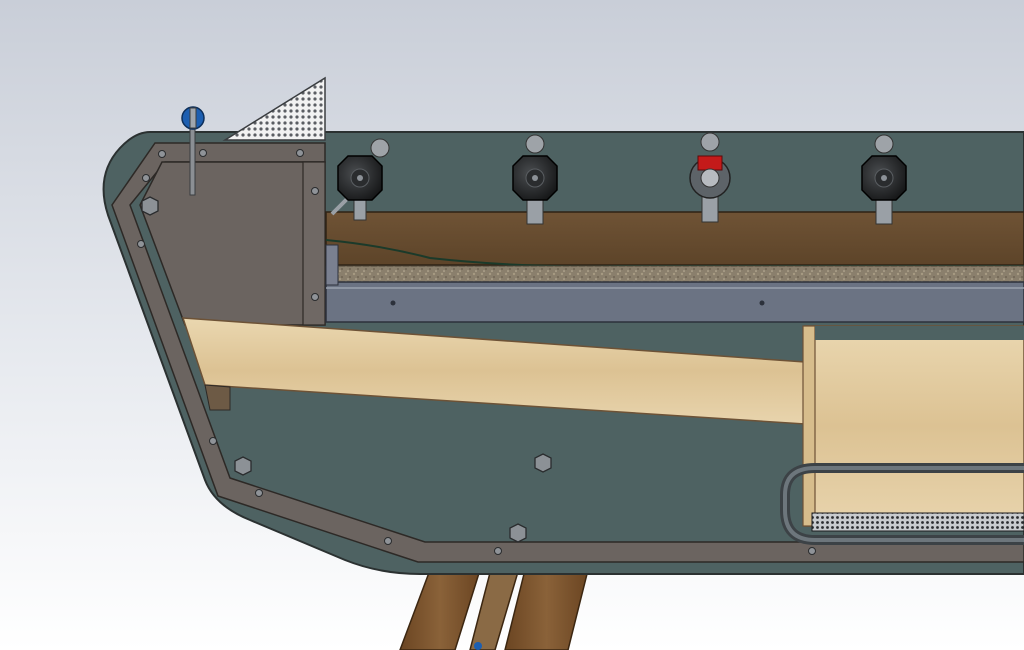 Image resolution: width=1024 pixels, height=650 pixels. Describe the element at coordinates (494, 607) in the screenshot. I see `support-legs` at that location.